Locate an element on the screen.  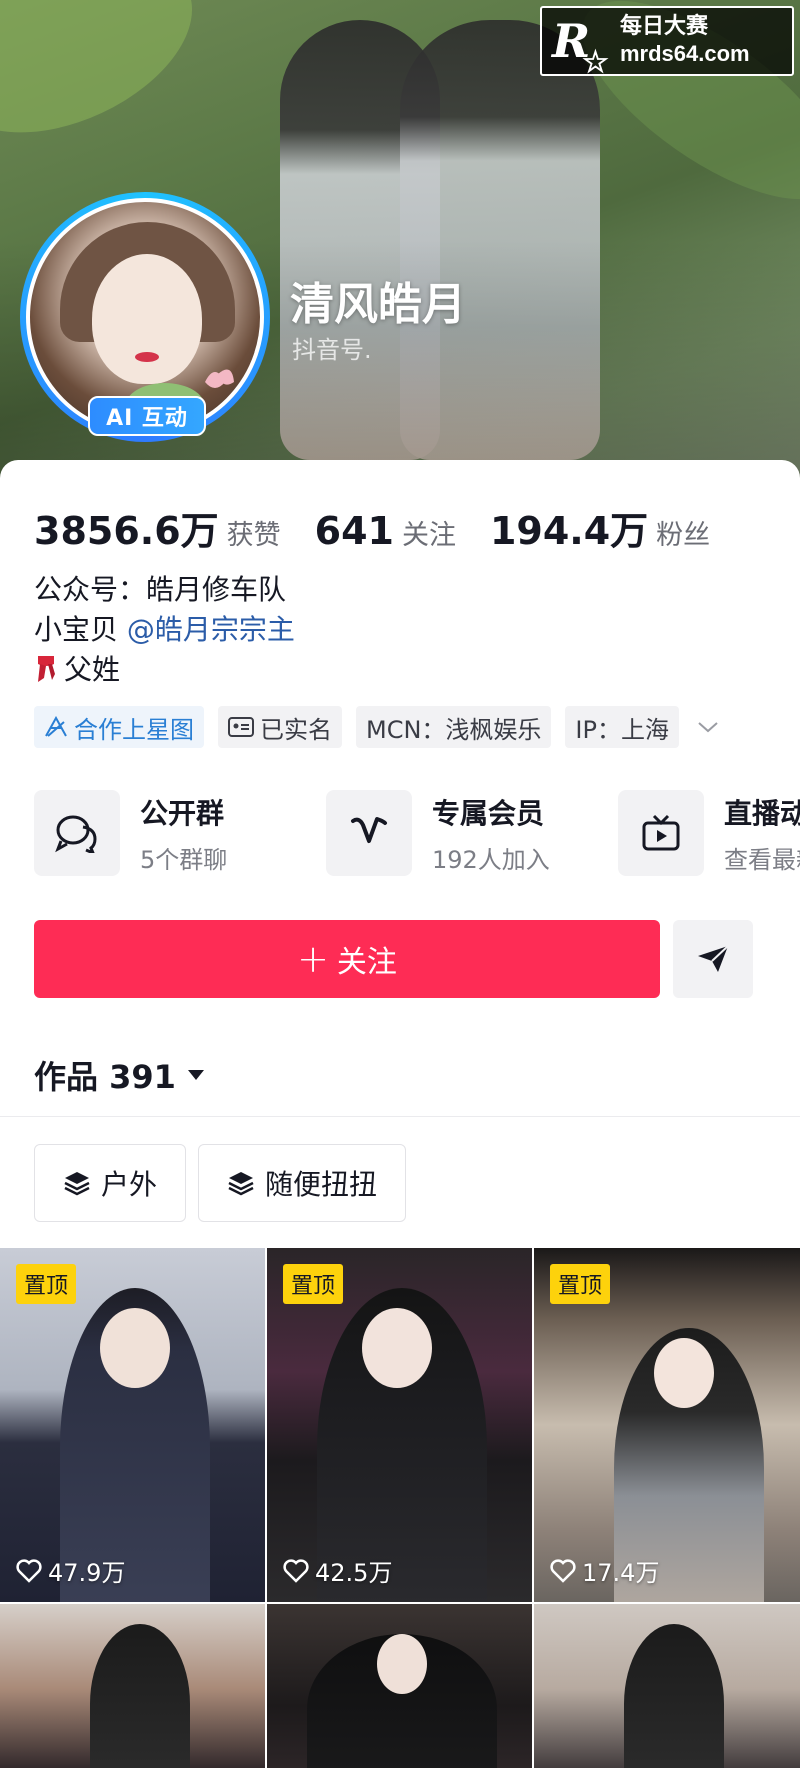
works-title-label: 作品 391 is located at coordinates (105, 1077).